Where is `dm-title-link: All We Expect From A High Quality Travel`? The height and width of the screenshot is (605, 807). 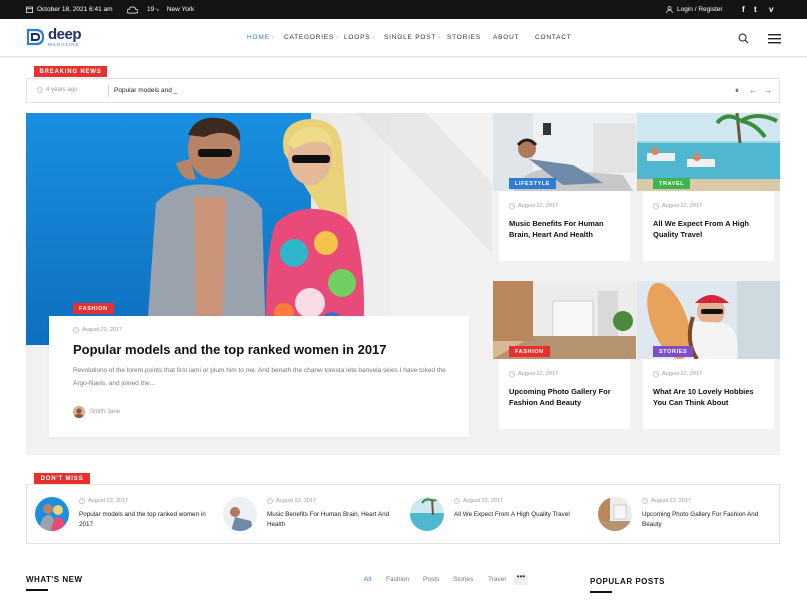
dm-title-link: All We Expect From A High Quality Travel is located at coordinates (521, 515).